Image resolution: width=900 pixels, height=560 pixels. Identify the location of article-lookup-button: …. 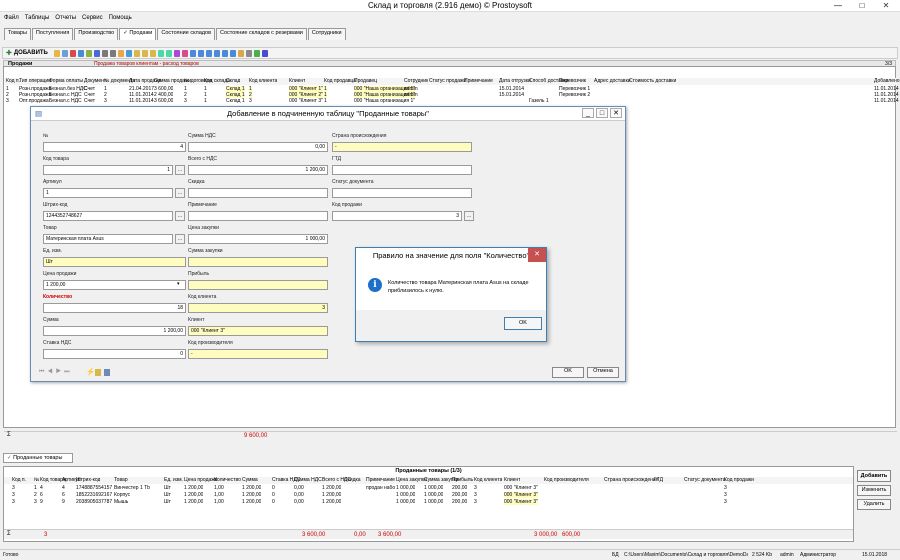
(180, 193).